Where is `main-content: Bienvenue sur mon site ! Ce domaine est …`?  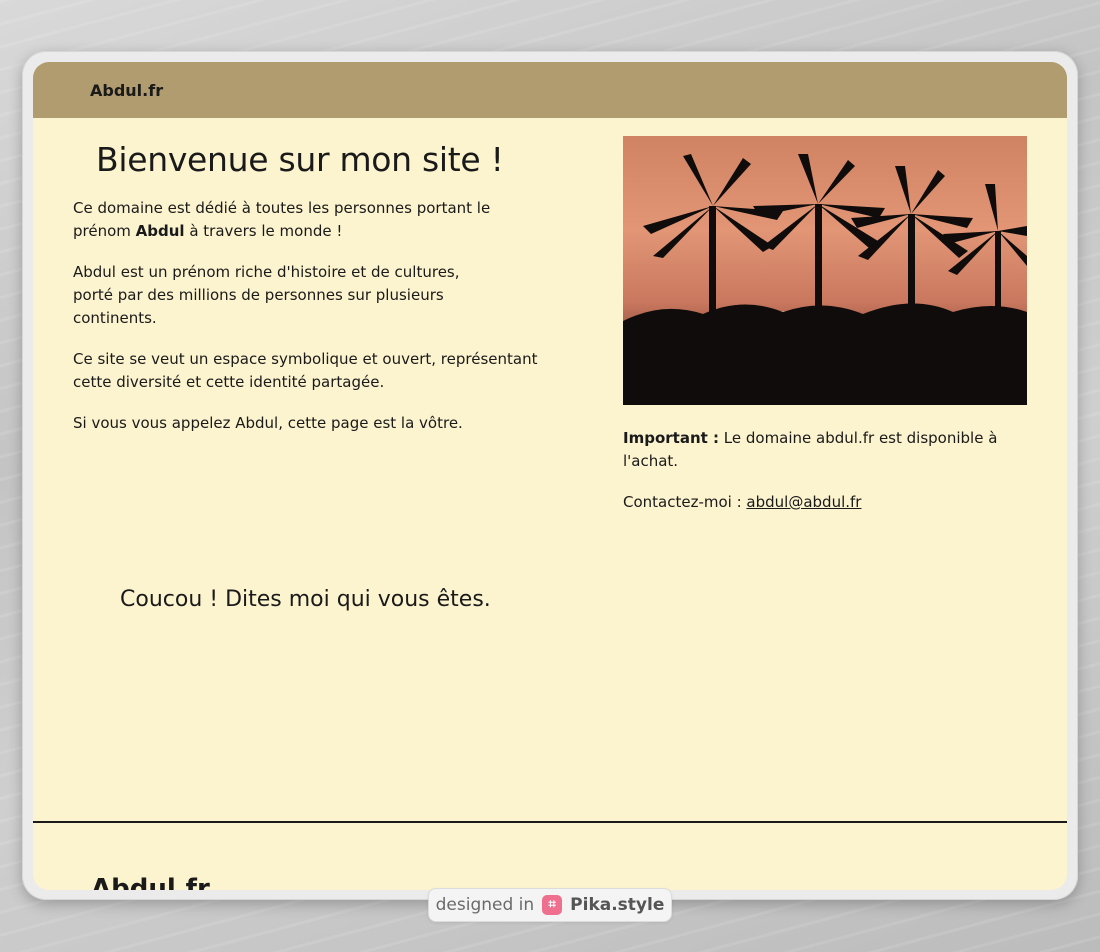
main-content: Bienvenue sur mon site ! Ce domaine est … is located at coordinates (308, 294).